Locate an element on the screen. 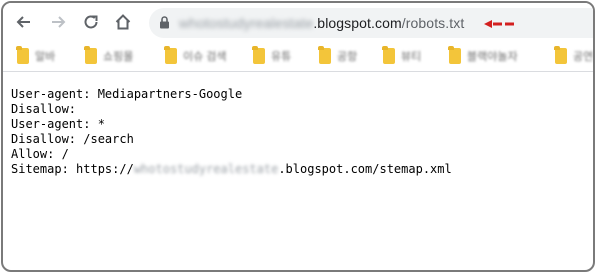 The width and height of the screenshot is (596, 273). forward-button is located at coordinates (58, 22).